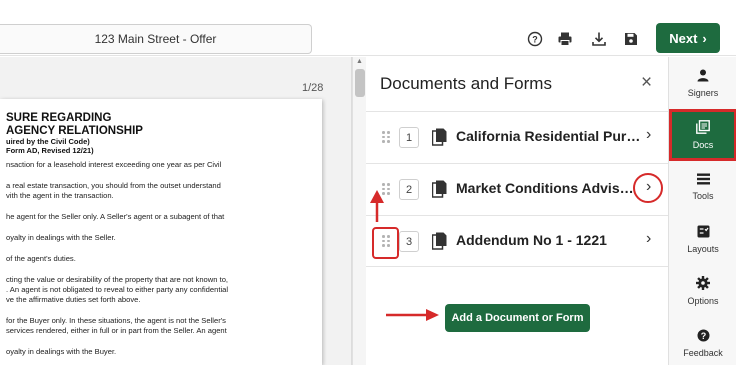 This screenshot has height=365, width=736. Describe the element at coordinates (703, 77) in the screenshot. I see `person-icon` at that location.